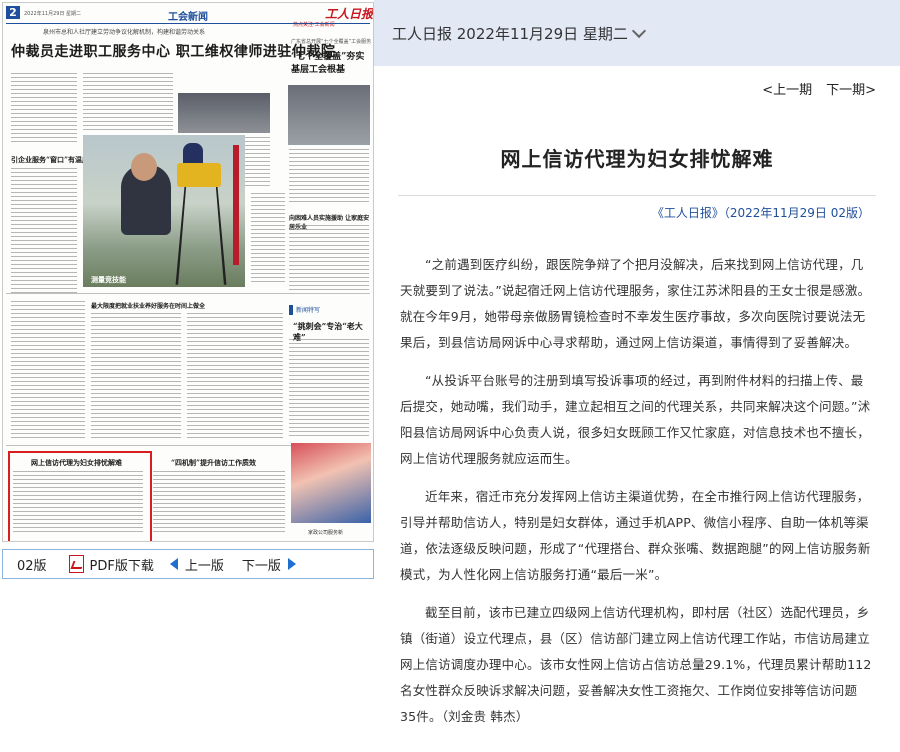 The width and height of the screenshot is (900, 752). I want to click on next-page-label: 下一版, so click(261, 566).